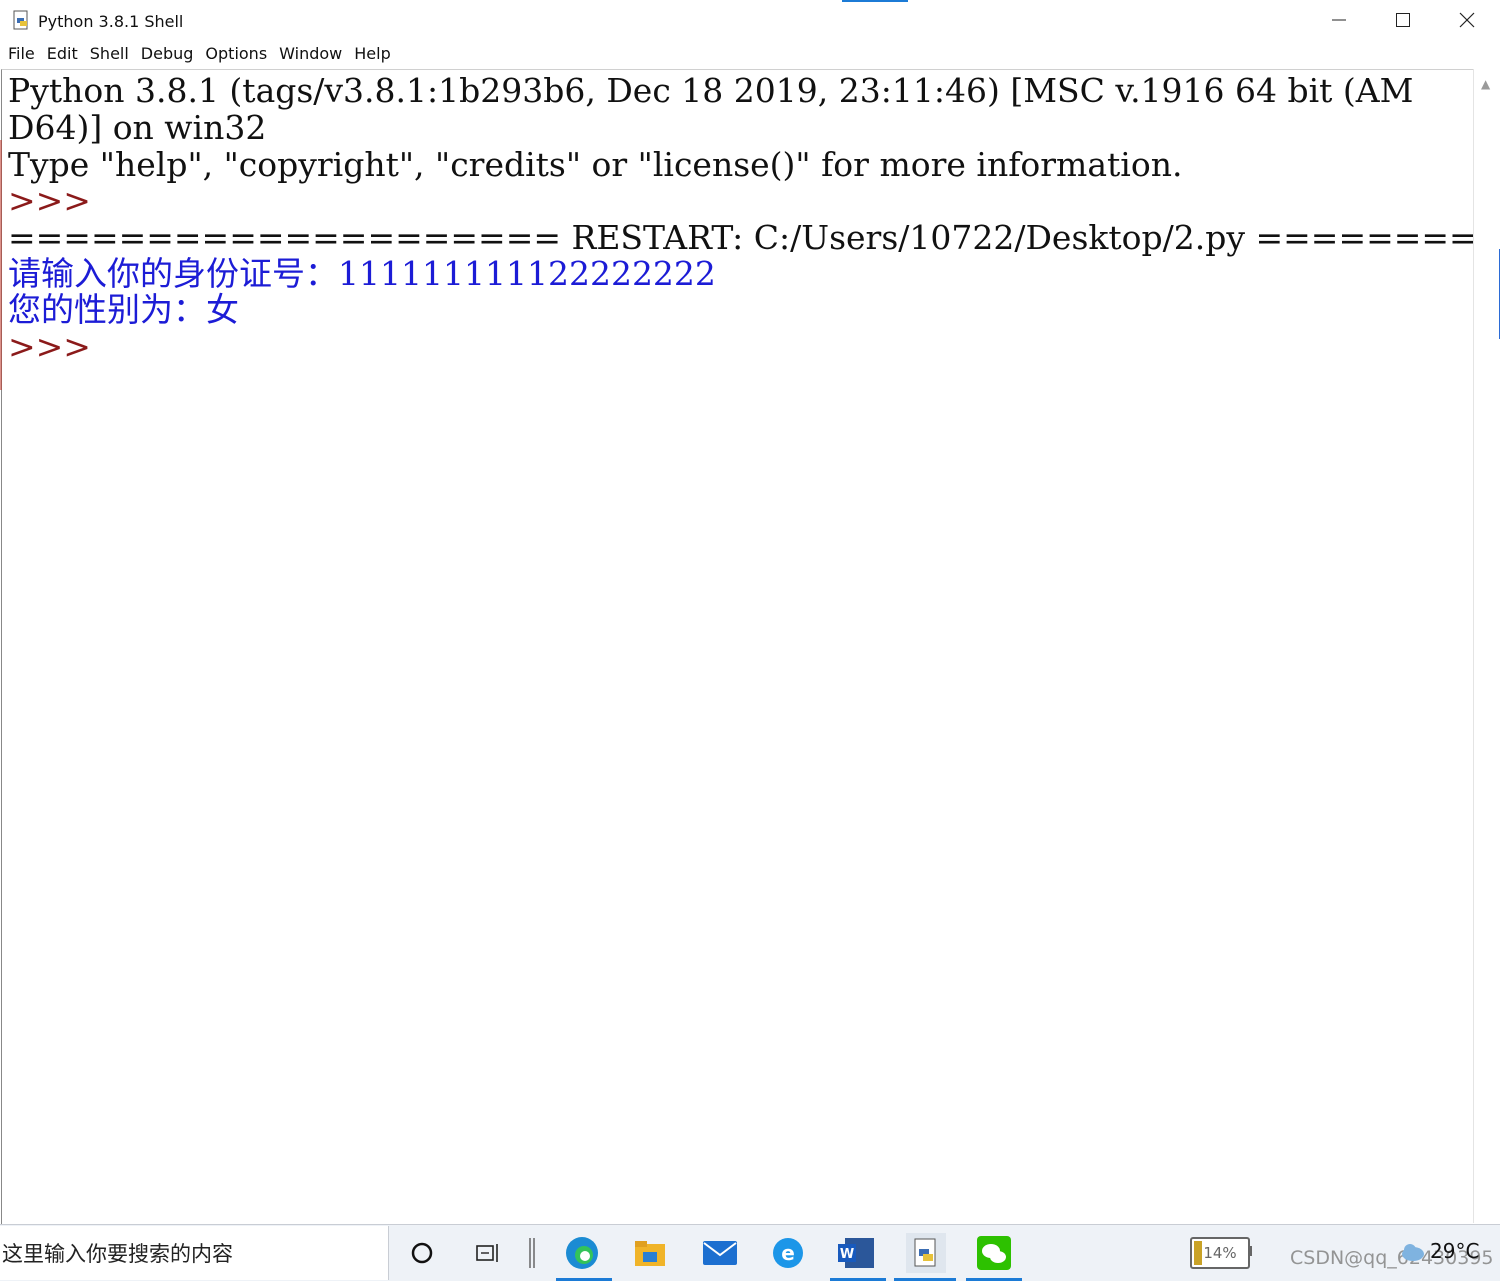 Image resolution: width=1500 pixels, height=1281 pixels. I want to click on wechat-icon, so click(994, 1253).